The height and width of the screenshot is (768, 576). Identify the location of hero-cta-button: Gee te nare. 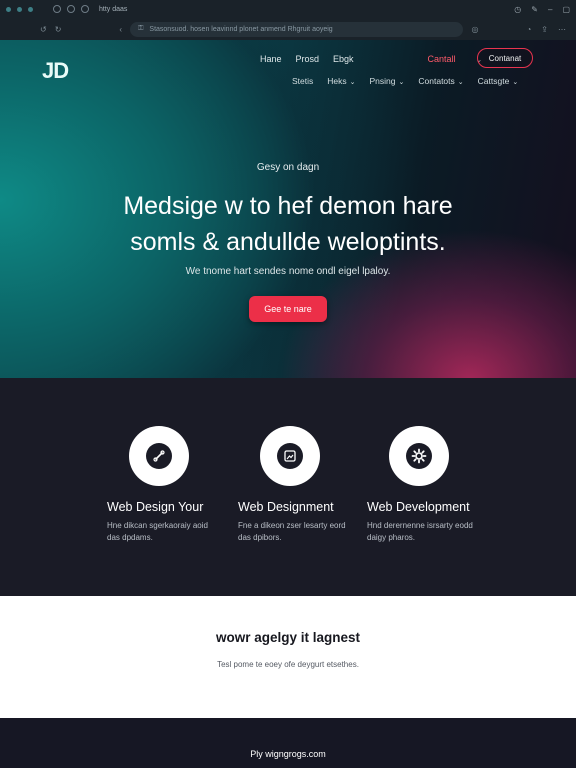
(288, 309).